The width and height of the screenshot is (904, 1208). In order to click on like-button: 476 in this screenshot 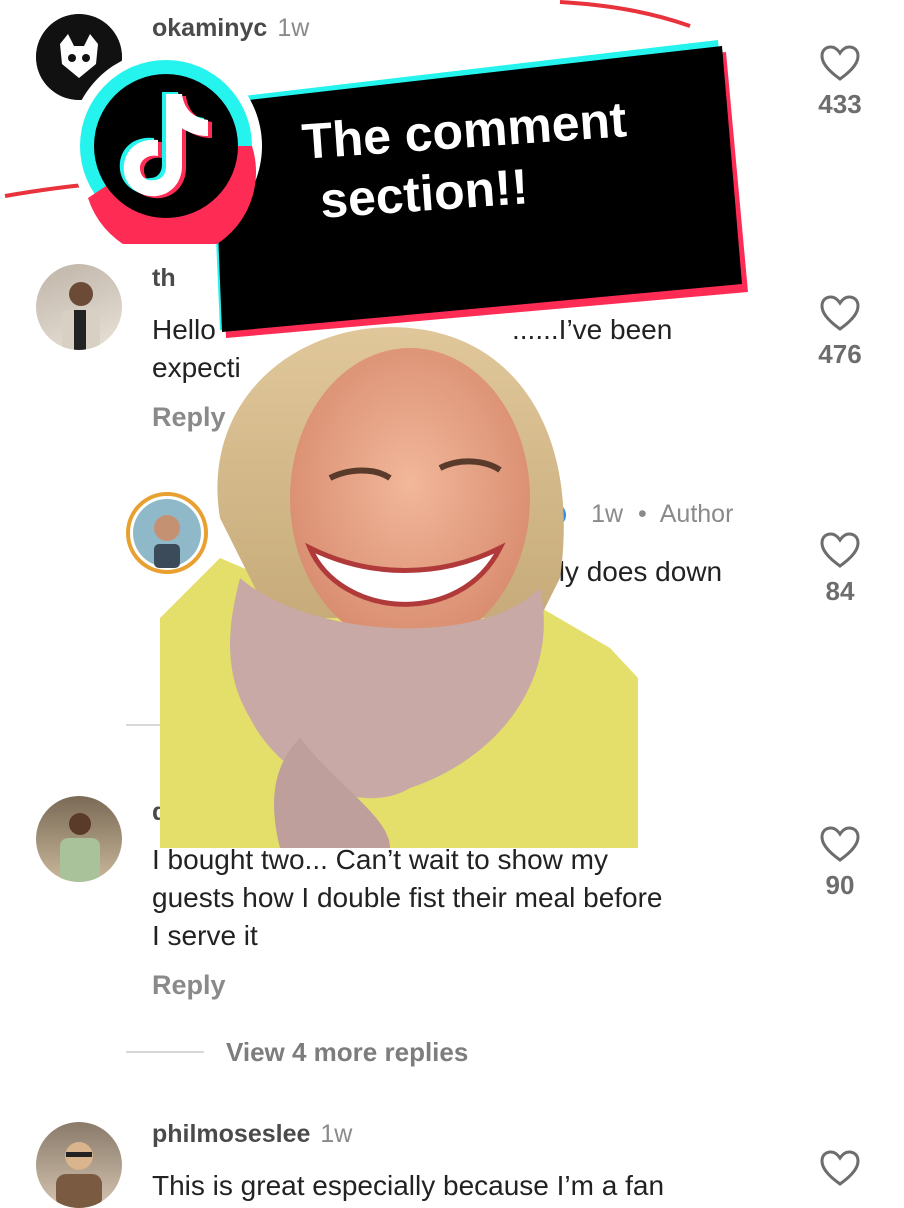, I will do `click(840, 332)`.